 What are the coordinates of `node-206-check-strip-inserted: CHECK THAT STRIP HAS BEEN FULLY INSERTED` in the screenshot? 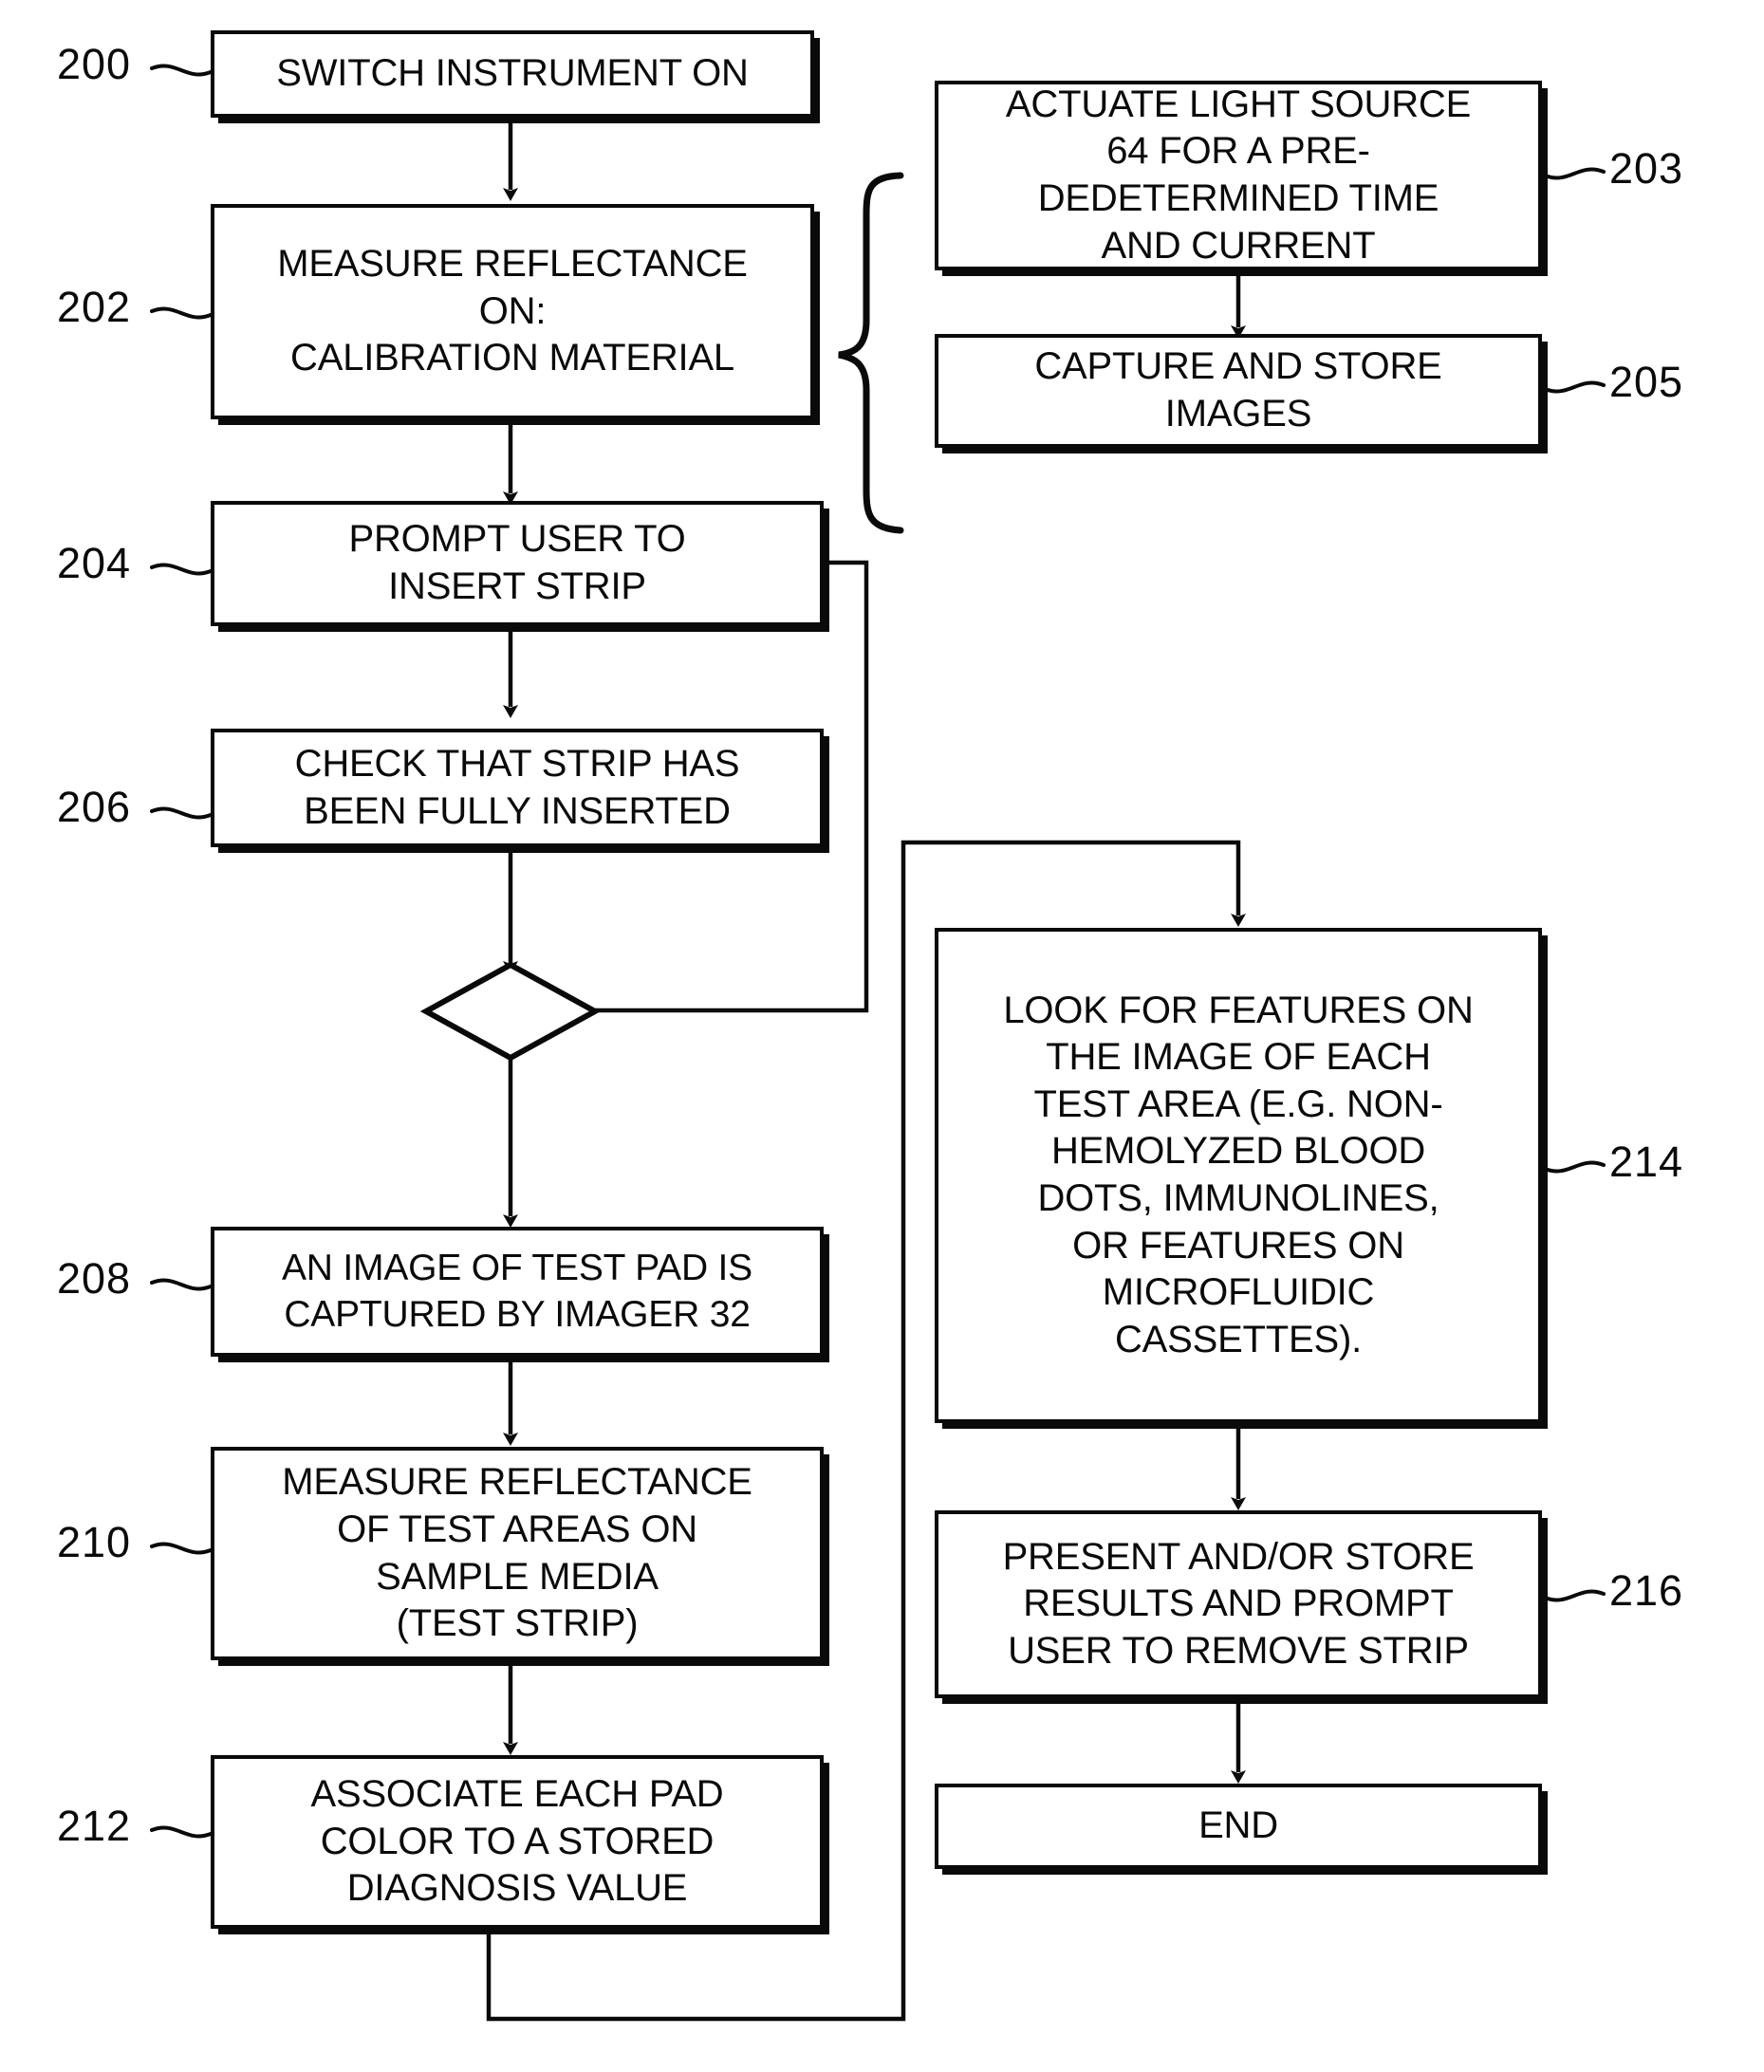 It's located at (517, 788).